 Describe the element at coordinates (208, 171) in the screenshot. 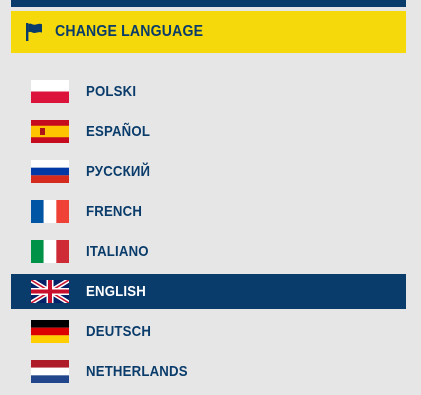

I see `language-item-russian: РУССКИЙ` at that location.